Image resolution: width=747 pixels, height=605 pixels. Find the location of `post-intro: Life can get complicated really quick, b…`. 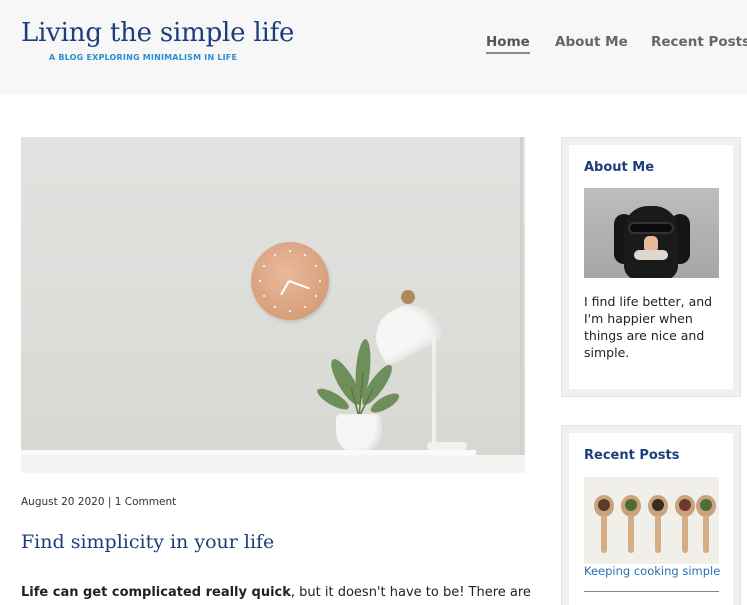

post-intro: Life can get complicated really quick, b… is located at coordinates (276, 592).